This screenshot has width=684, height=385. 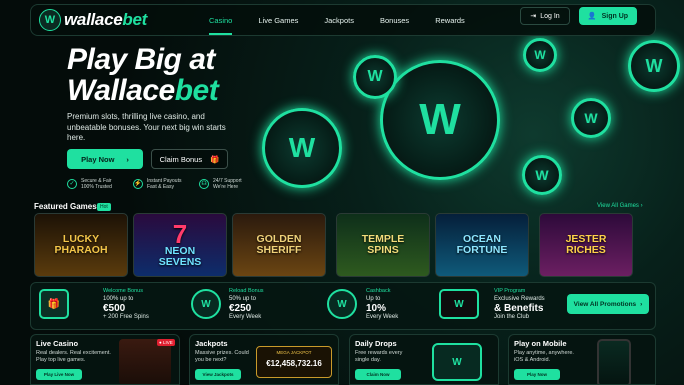 I want to click on user-plus-icon: 👤, so click(x=592, y=16).